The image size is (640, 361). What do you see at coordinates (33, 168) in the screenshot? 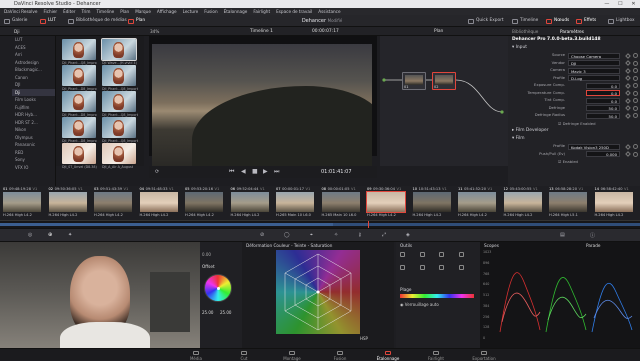
I see `lut-folder-item: VFX IO` at bounding box center [33, 168].